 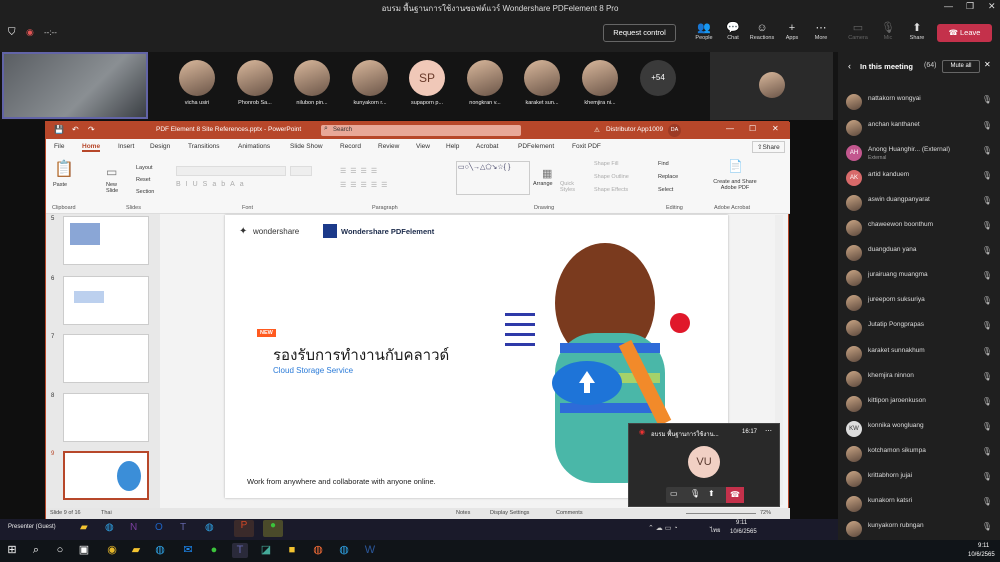 I want to click on redo-icon: ↷, so click(x=91, y=129).